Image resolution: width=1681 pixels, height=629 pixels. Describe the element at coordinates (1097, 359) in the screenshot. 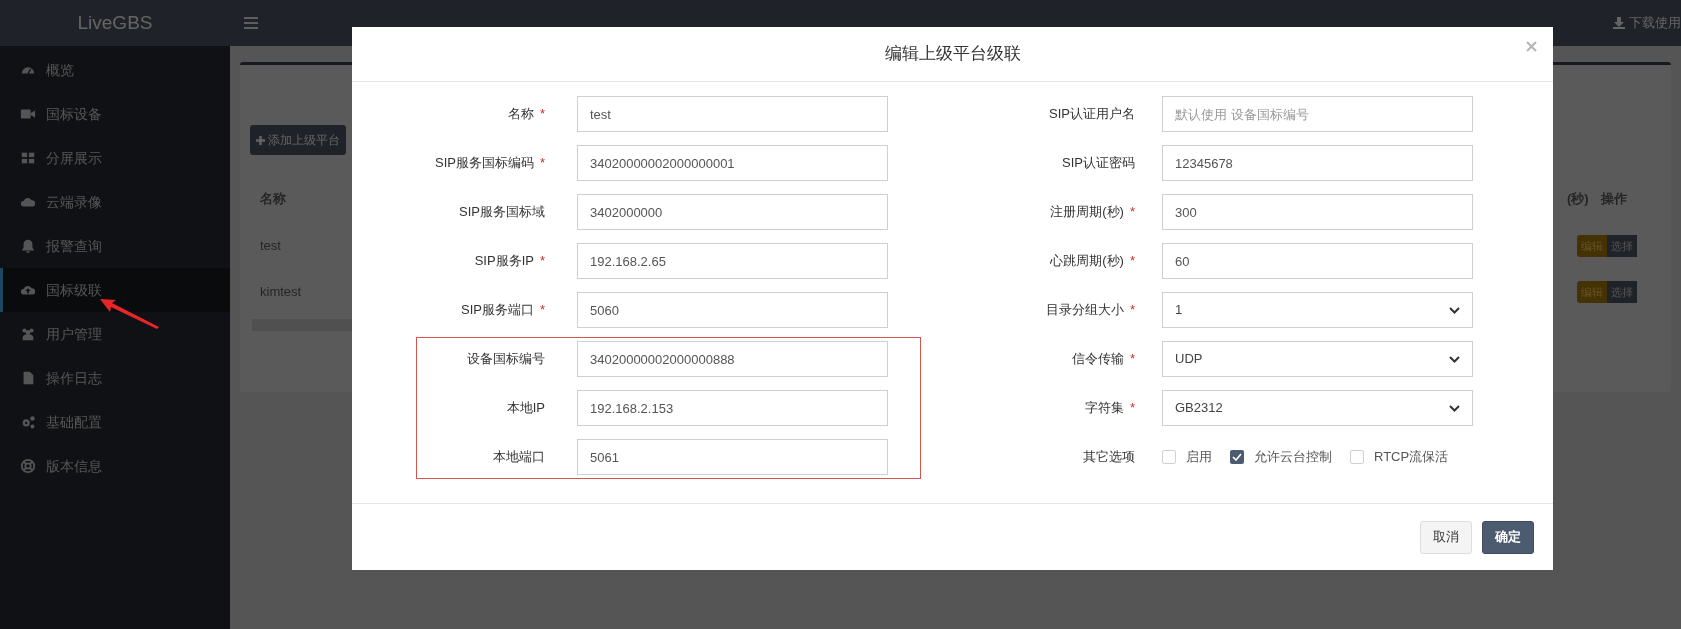

I see `field-label: 信令传输` at that location.